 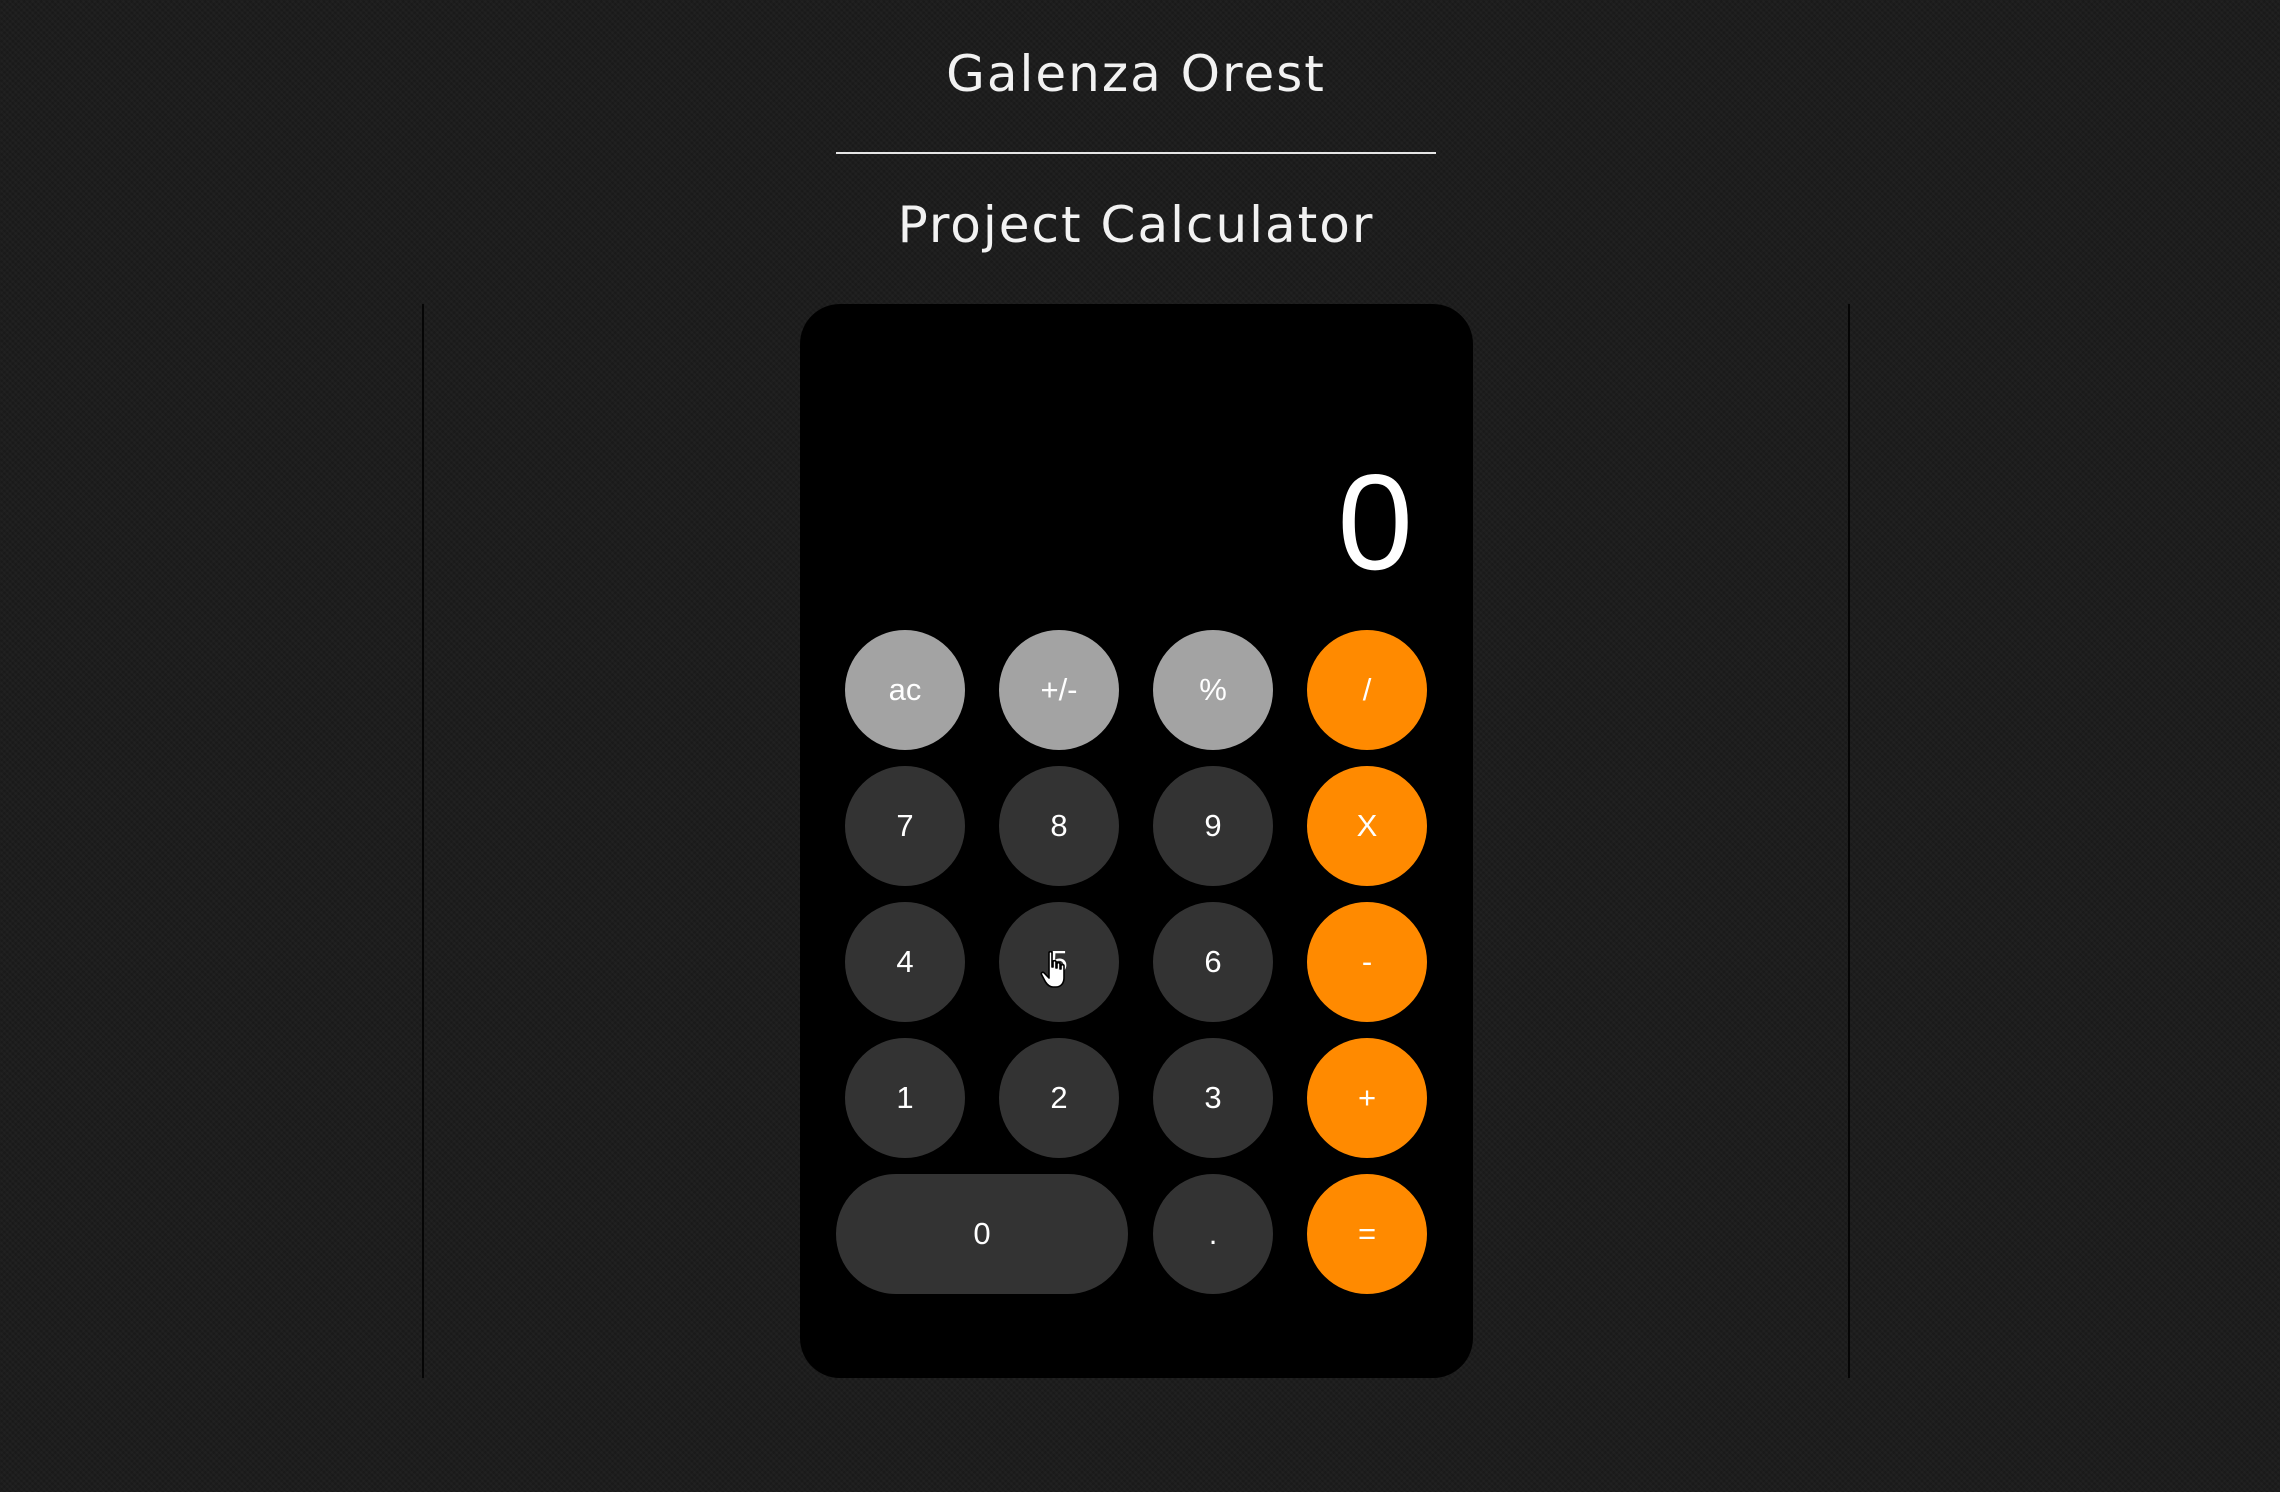 I want to click on digit-7-button: 7, so click(x=905, y=826).